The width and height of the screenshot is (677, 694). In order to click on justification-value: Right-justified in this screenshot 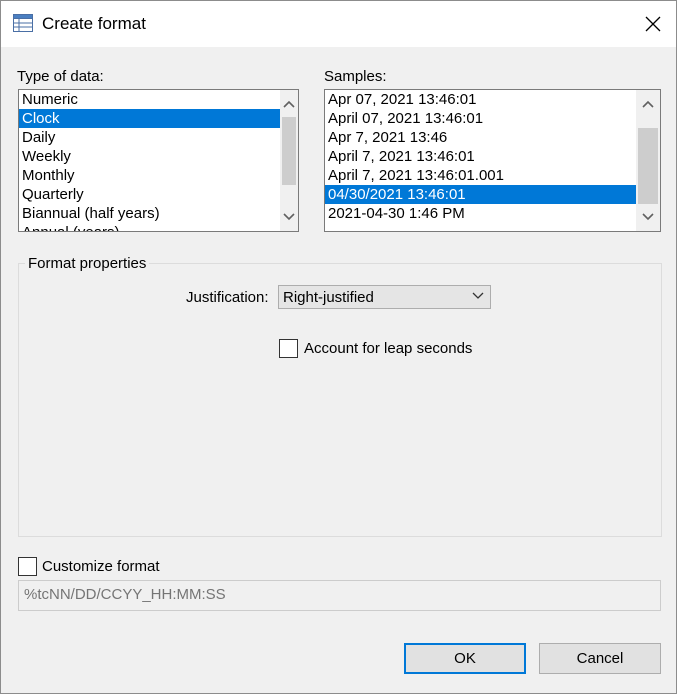, I will do `click(328, 297)`.